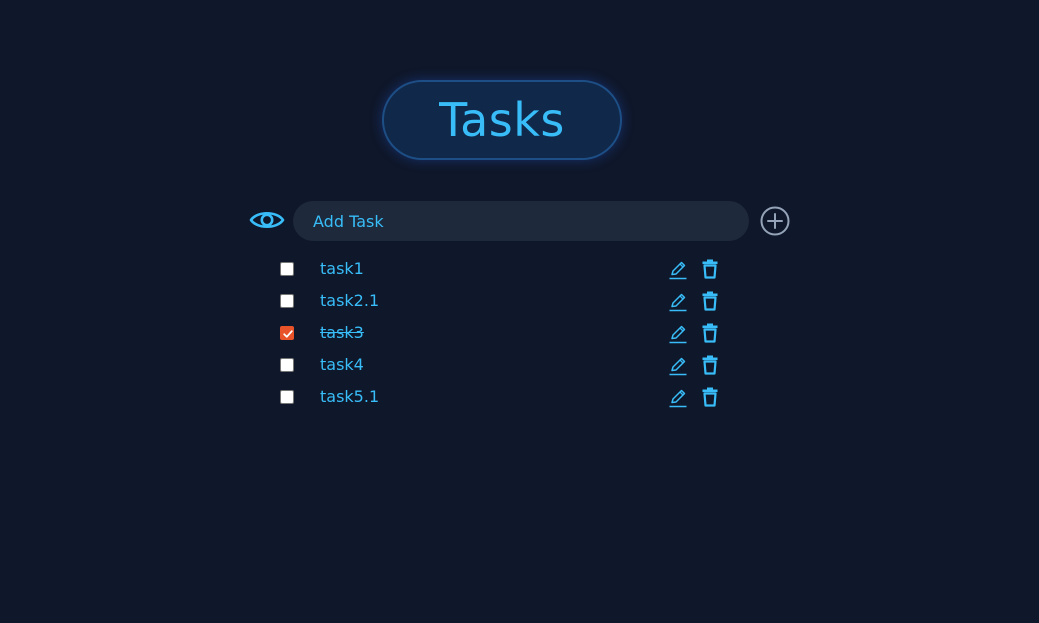 The height and width of the screenshot is (623, 1039). Describe the element at coordinates (342, 268) in the screenshot. I see `task-label: task1` at that location.